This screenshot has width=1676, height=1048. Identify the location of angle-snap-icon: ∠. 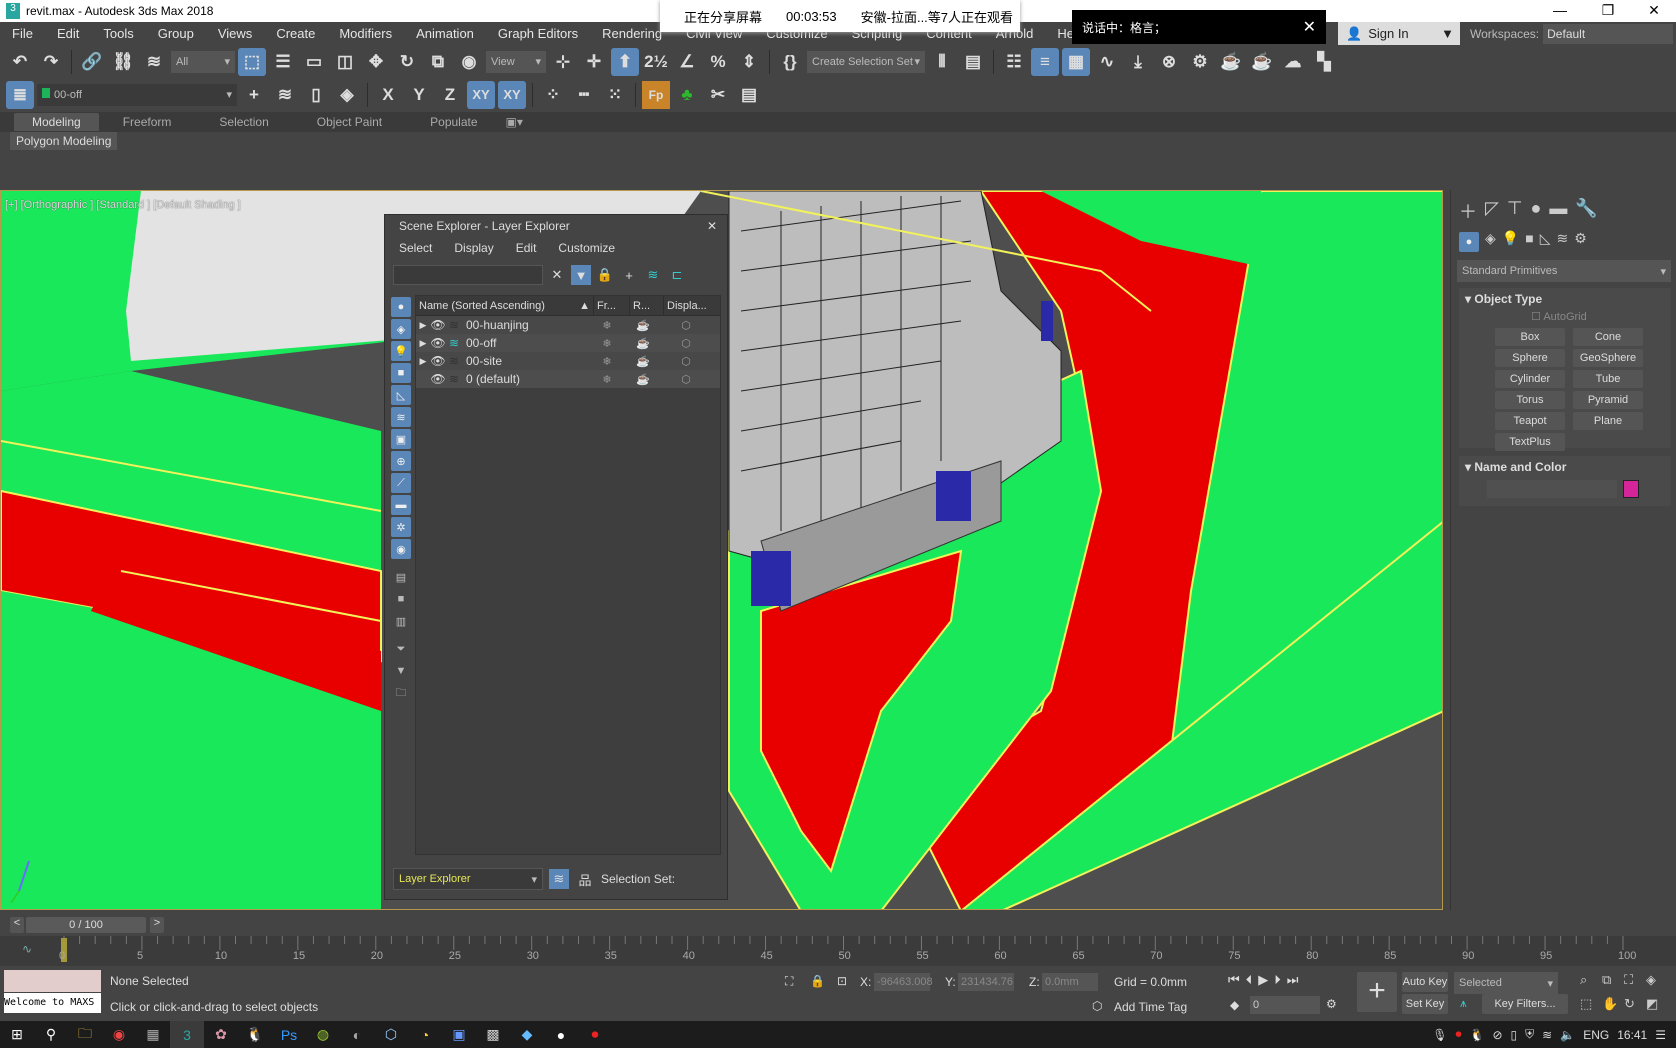
(687, 62).